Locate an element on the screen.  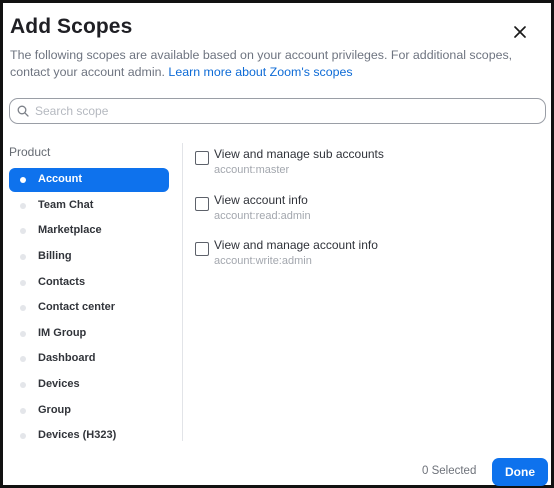
selected-count: 0 Selected is located at coordinates (449, 471).